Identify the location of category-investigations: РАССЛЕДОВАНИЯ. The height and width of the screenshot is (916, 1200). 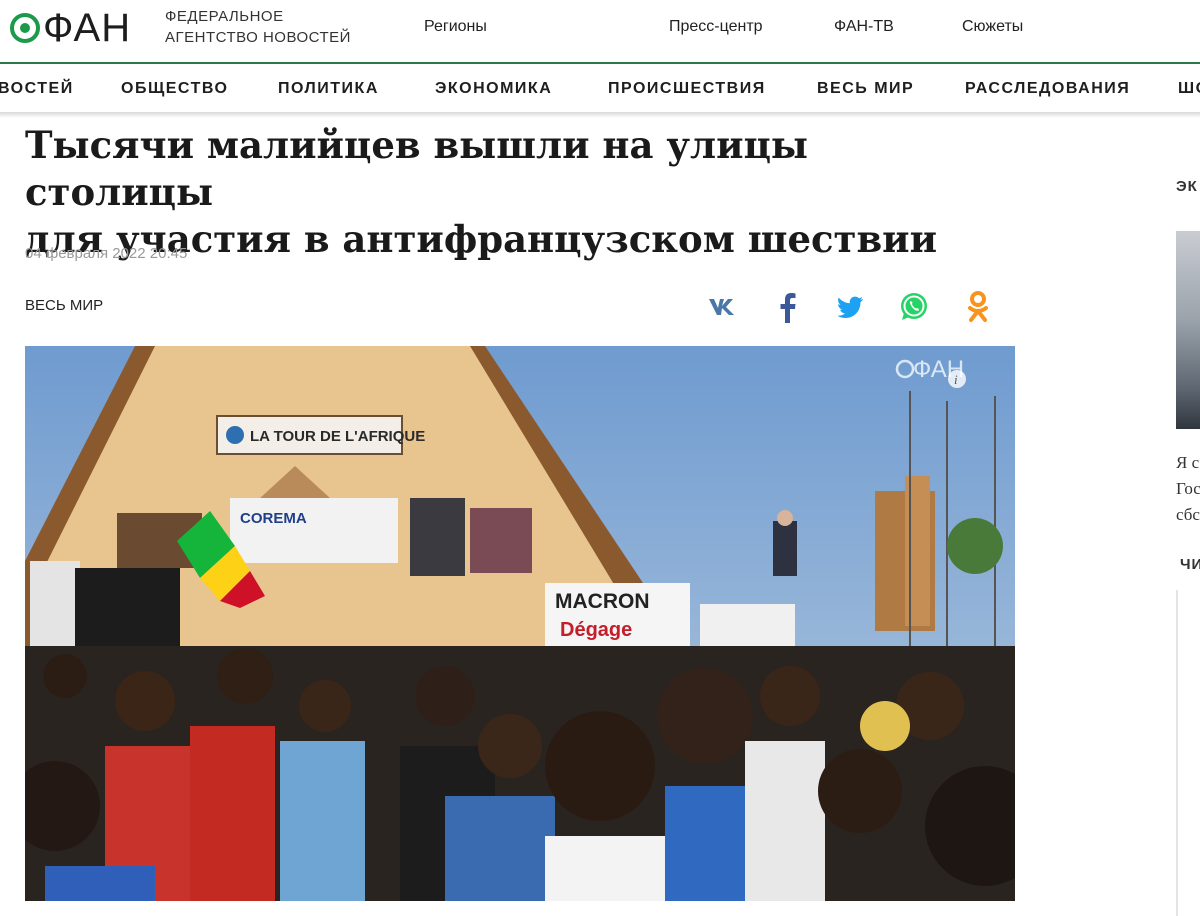
(1047, 89).